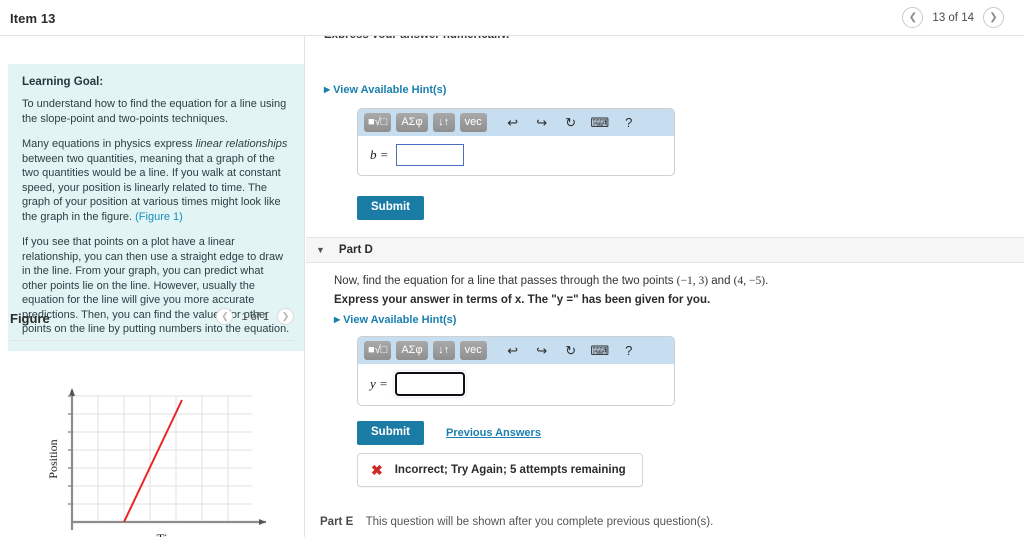 The width and height of the screenshot is (1024, 537). I want to click on figure-ylabel: Position, so click(53, 458).